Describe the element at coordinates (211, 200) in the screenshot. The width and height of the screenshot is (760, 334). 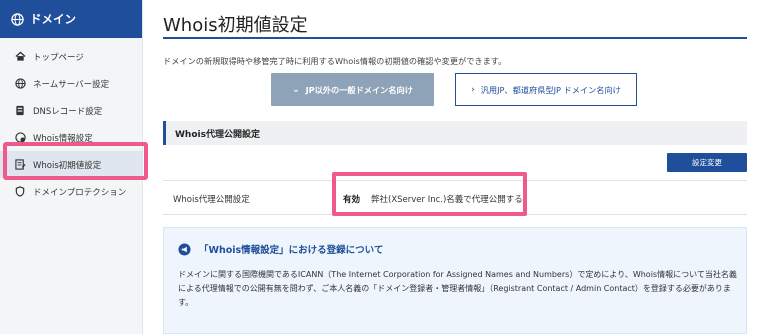
I see `setting-label: Whois代理公開設定` at that location.